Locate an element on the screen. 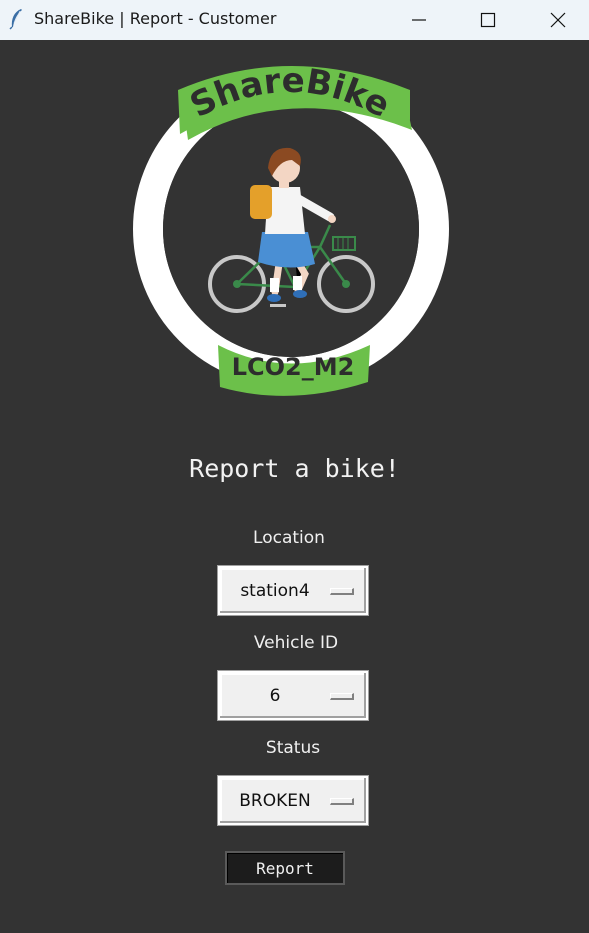 Image resolution: width=589 pixels, height=933 pixels. status-label: Status is located at coordinates (293, 748).